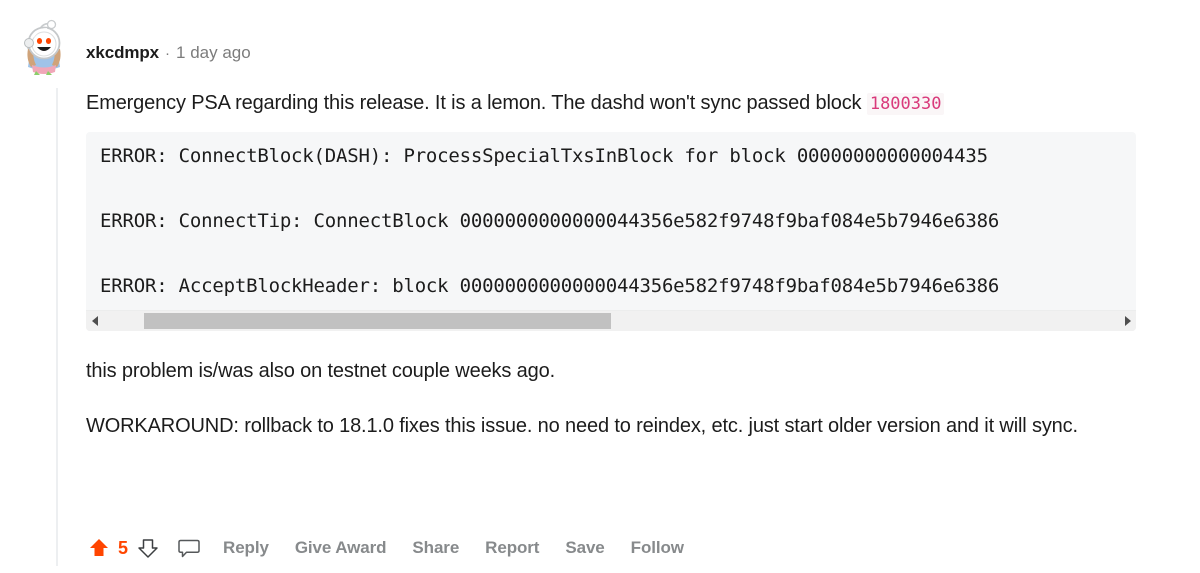  Describe the element at coordinates (657, 548) in the screenshot. I see `follow-button: Follow` at that location.